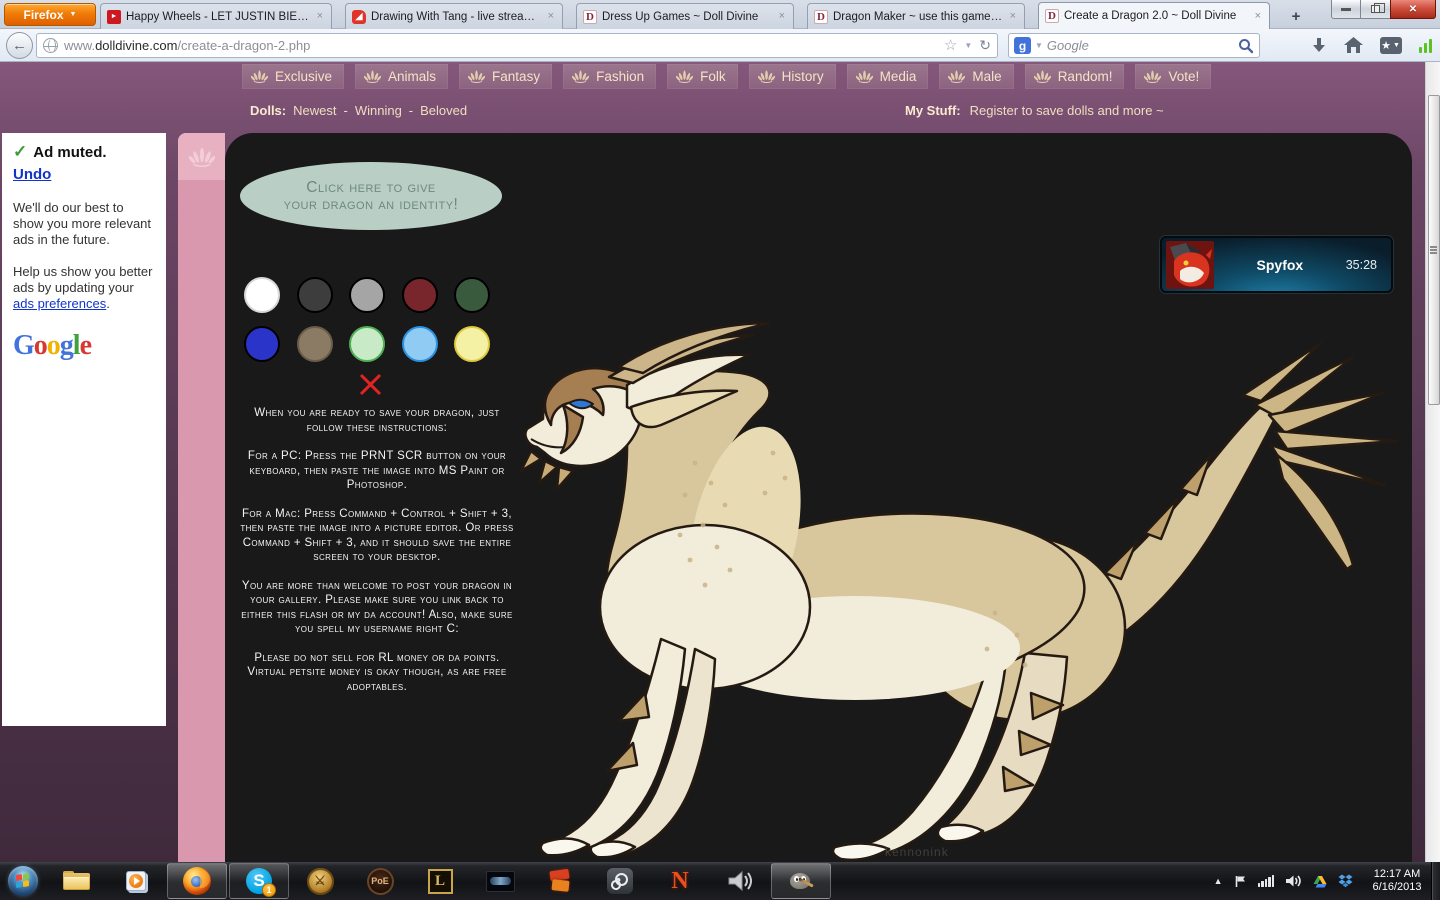 The image size is (1440, 900). What do you see at coordinates (1246, 46) in the screenshot?
I see `magnifier-icon` at bounding box center [1246, 46].